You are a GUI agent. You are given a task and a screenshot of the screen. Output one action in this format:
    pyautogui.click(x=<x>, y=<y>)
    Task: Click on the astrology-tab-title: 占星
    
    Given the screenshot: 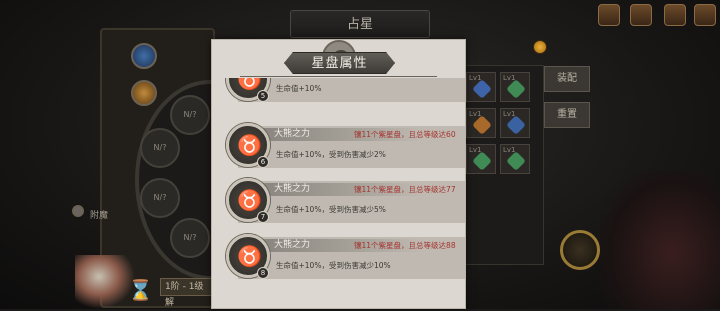 What is the action you would take?
    pyautogui.click(x=360, y=24)
    